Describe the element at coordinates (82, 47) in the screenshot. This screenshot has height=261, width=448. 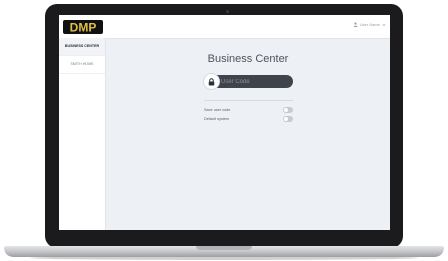
I see `sidebar-item-business-center: BUSINESS CENTER` at that location.